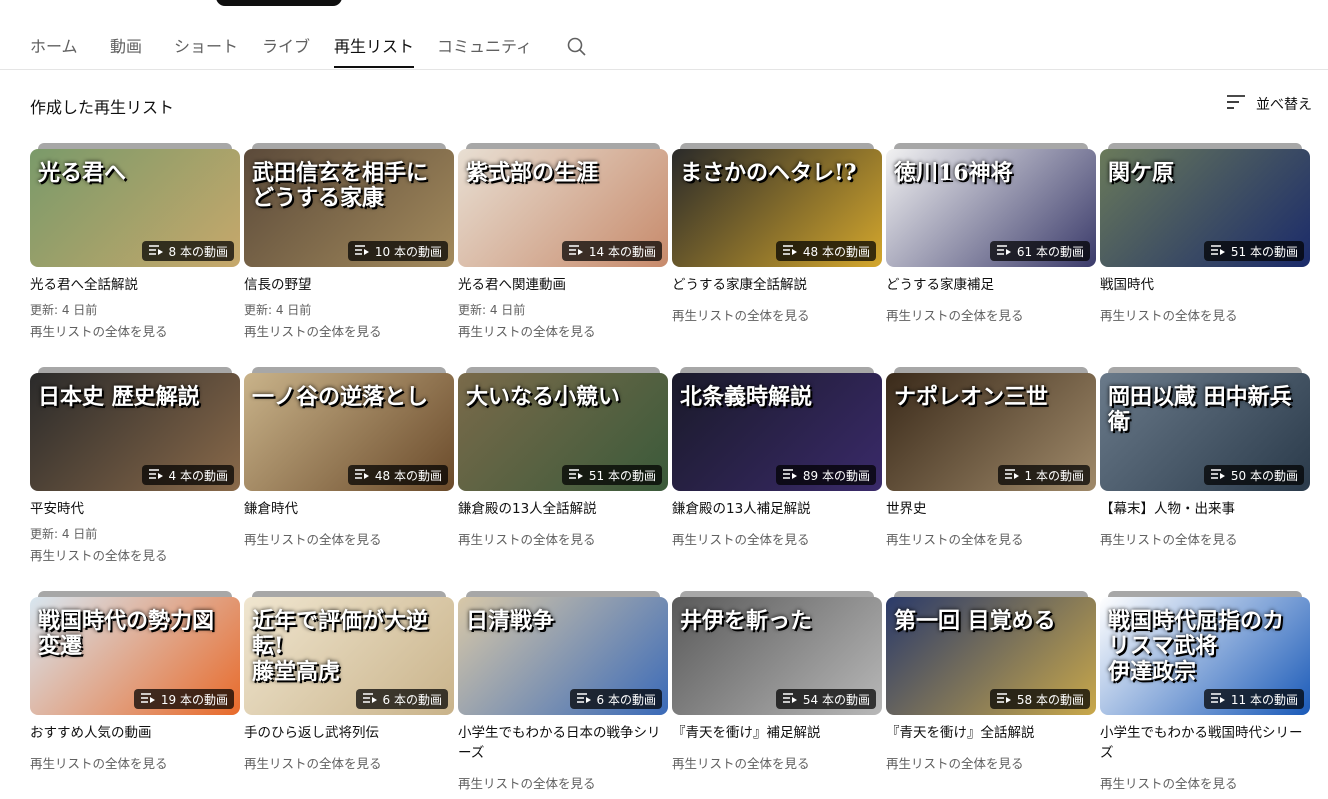 Image resolution: width=1328 pixels, height=799 pixels. I want to click on playlist-title: 戦国時代, so click(1205, 285).